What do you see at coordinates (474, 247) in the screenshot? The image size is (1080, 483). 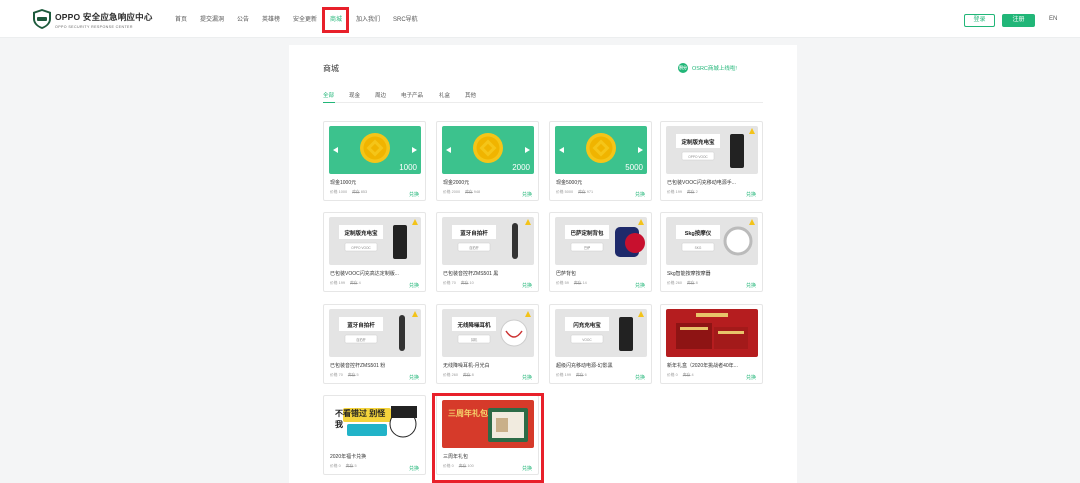 I see `product-image-tag: 自拍杆` at bounding box center [474, 247].